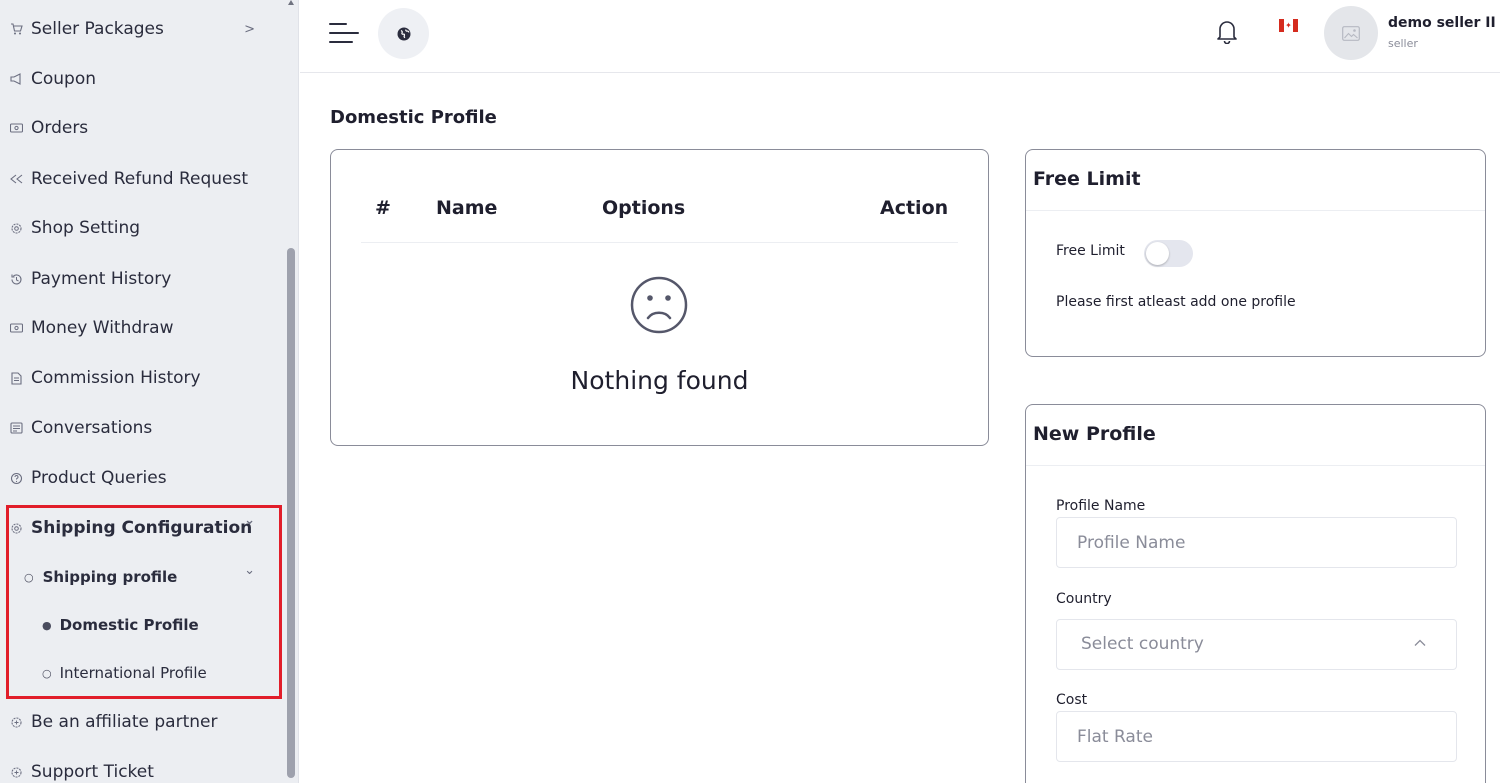 The height and width of the screenshot is (783, 1500). I want to click on sidebar-item-seller-packages: Seller Packages >, so click(142, 29).